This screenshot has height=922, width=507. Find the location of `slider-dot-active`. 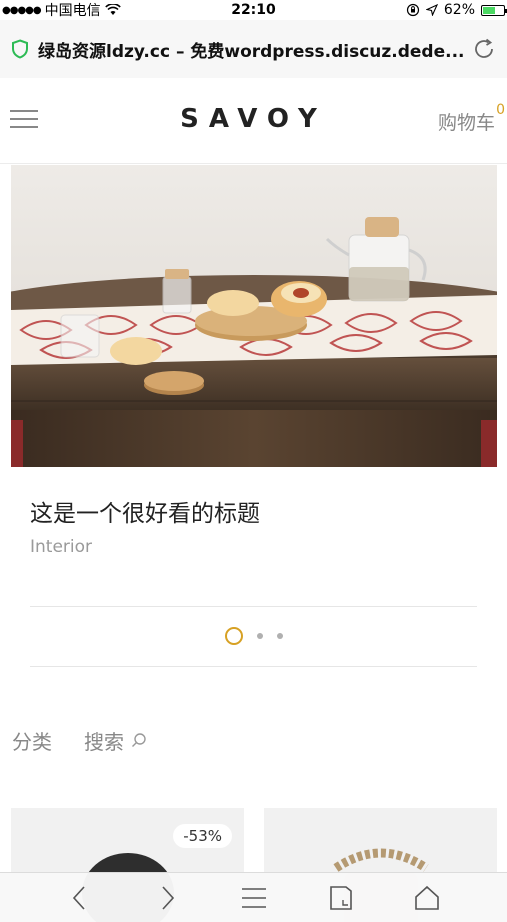

slider-dot-active is located at coordinates (233, 636).